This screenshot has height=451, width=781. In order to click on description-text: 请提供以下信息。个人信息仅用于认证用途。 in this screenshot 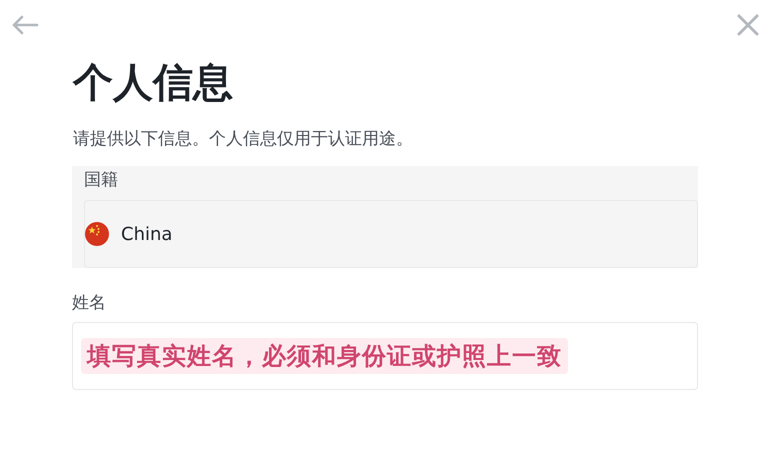, I will do `click(243, 139)`.